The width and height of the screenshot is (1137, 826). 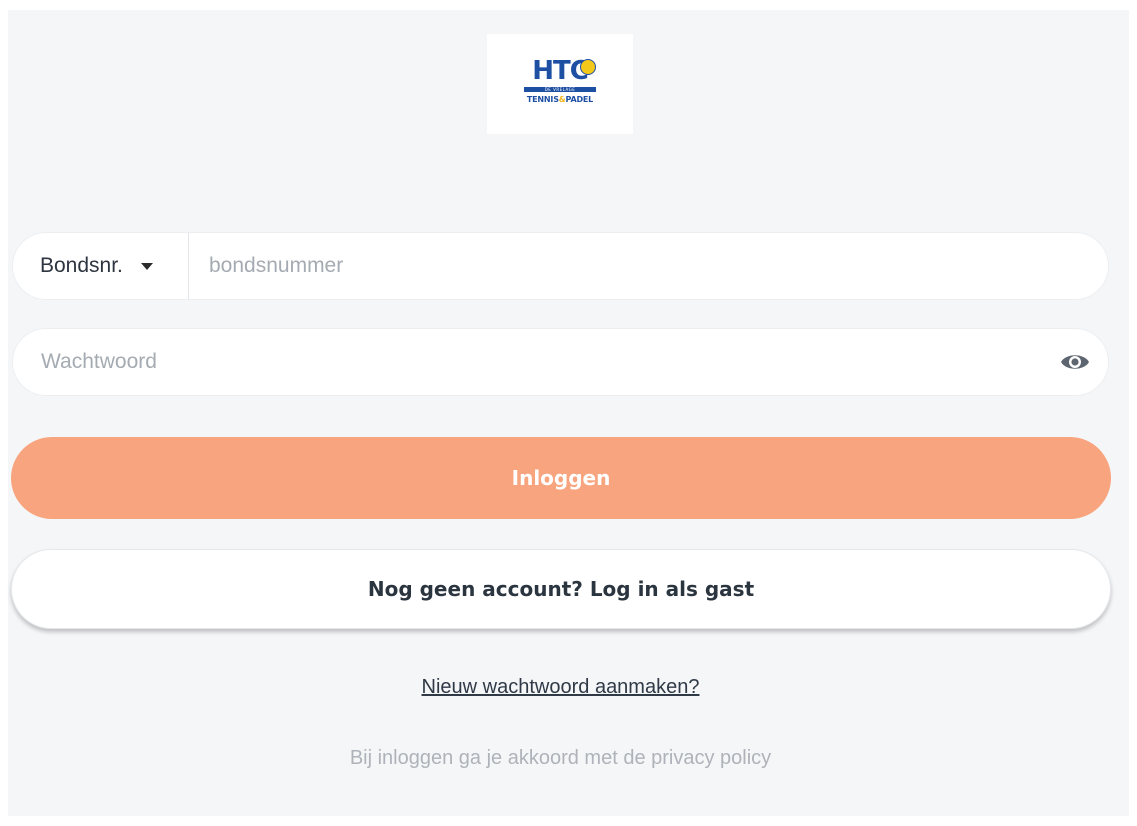 I want to click on id-type-select: Bondsnr., so click(x=101, y=266).